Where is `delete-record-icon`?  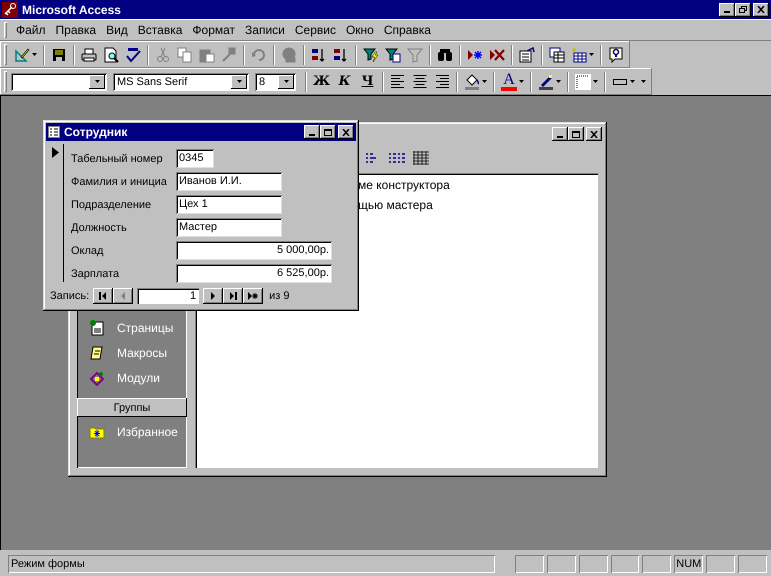 delete-record-icon is located at coordinates (497, 54).